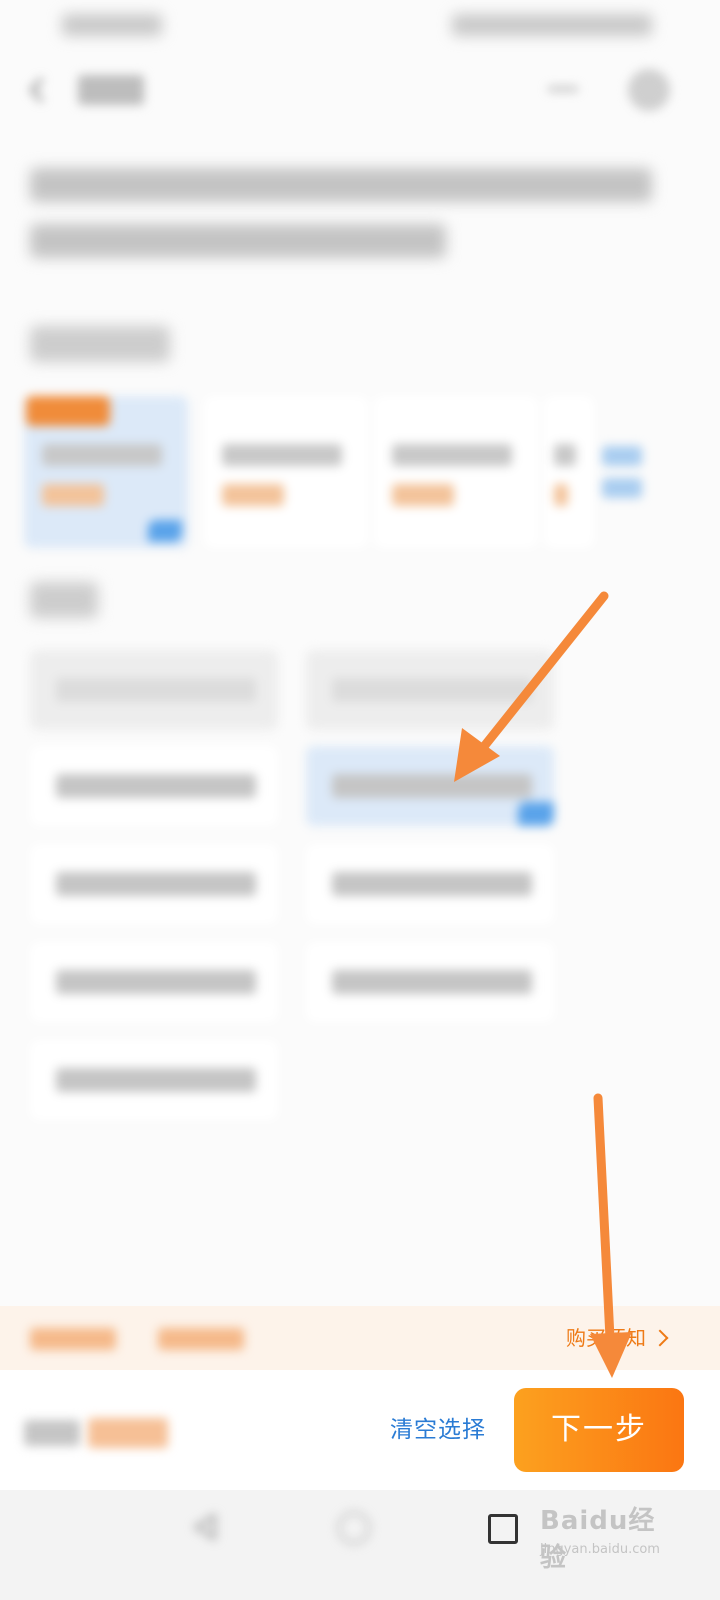 The image size is (720, 1600). Describe the element at coordinates (600, 1549) in the screenshot. I see `watermark-url: jingyan.baidu.com` at that location.